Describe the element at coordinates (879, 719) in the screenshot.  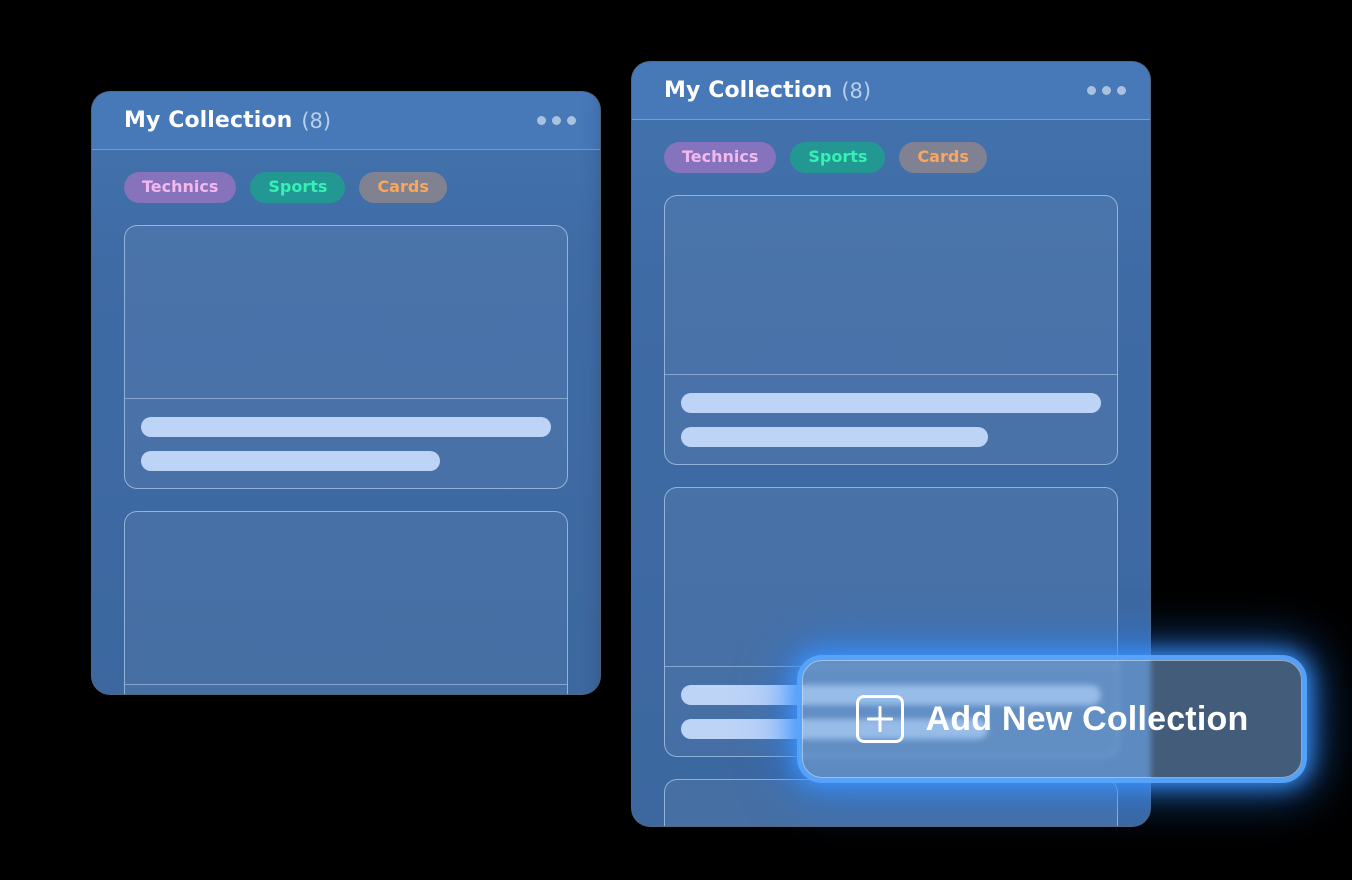
I see `plus-square-icon` at that location.